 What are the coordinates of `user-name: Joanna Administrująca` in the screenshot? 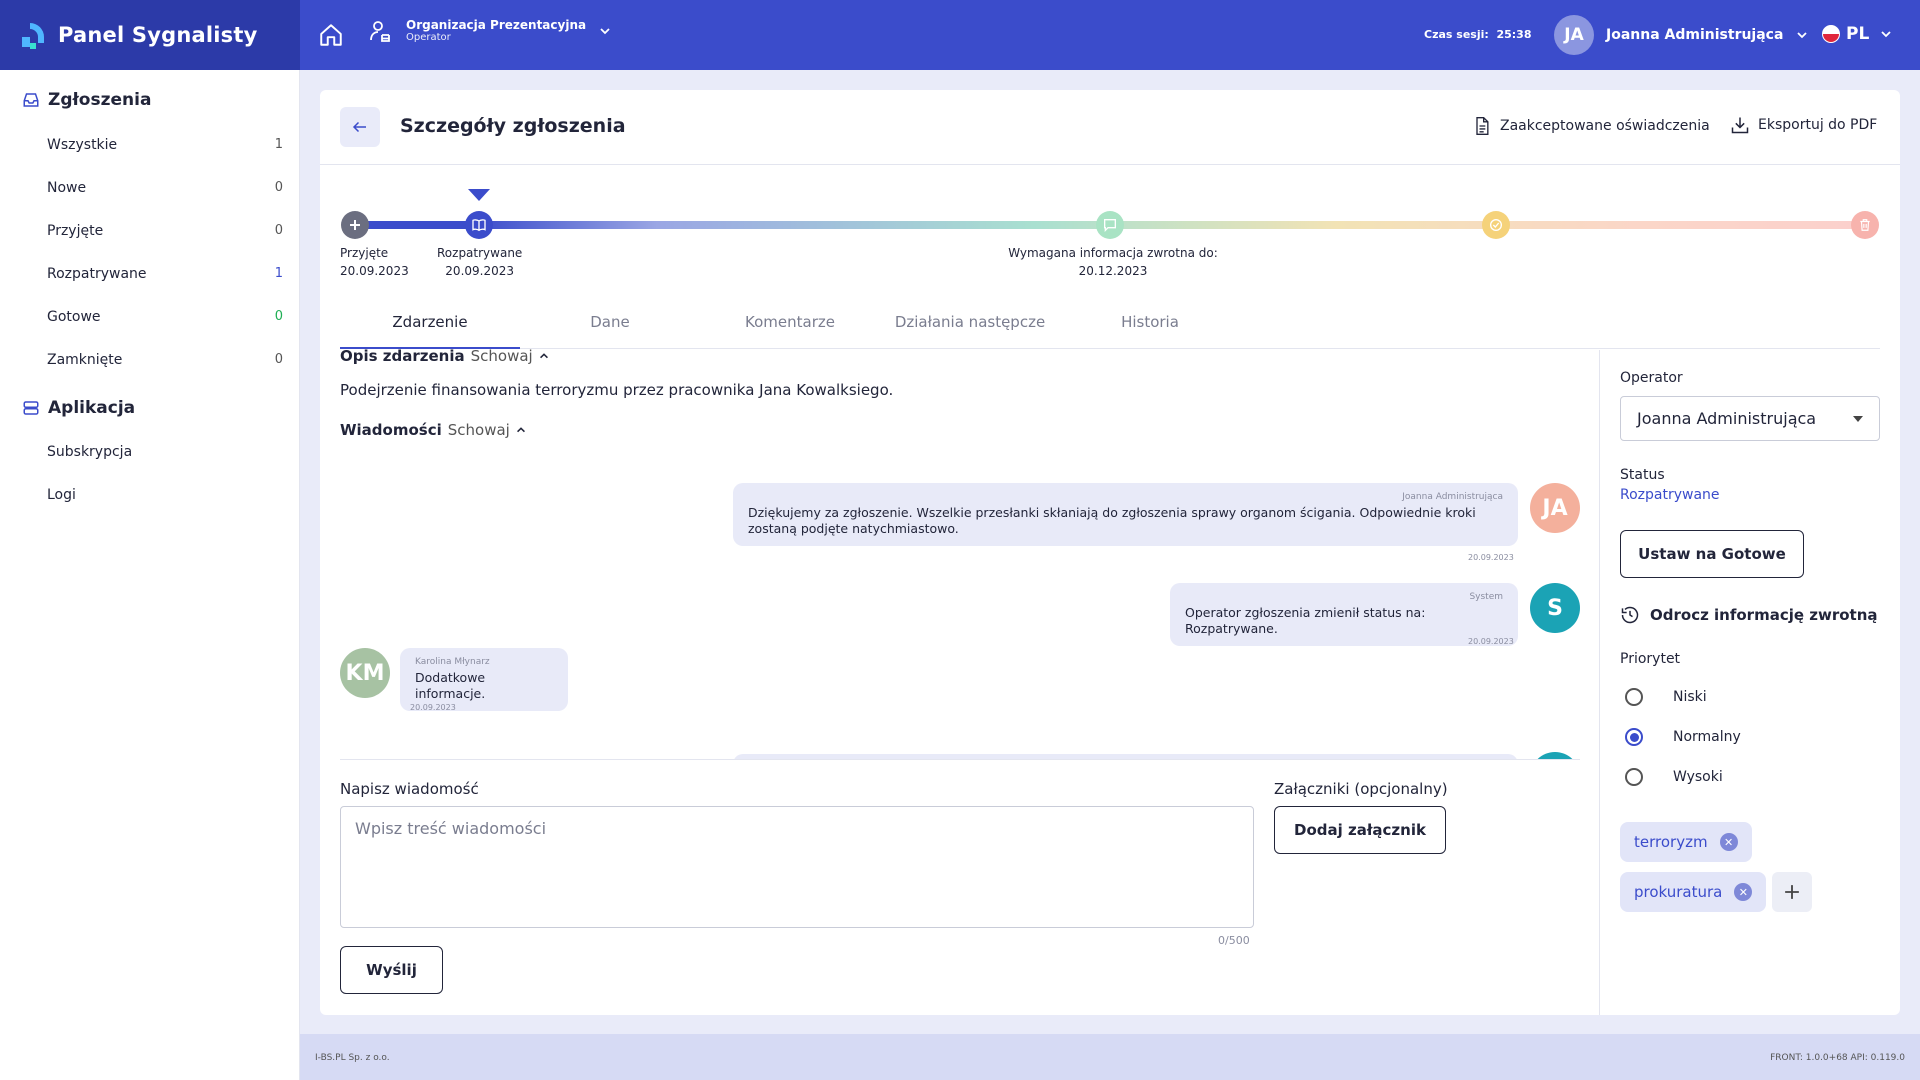 It's located at (1695, 35).